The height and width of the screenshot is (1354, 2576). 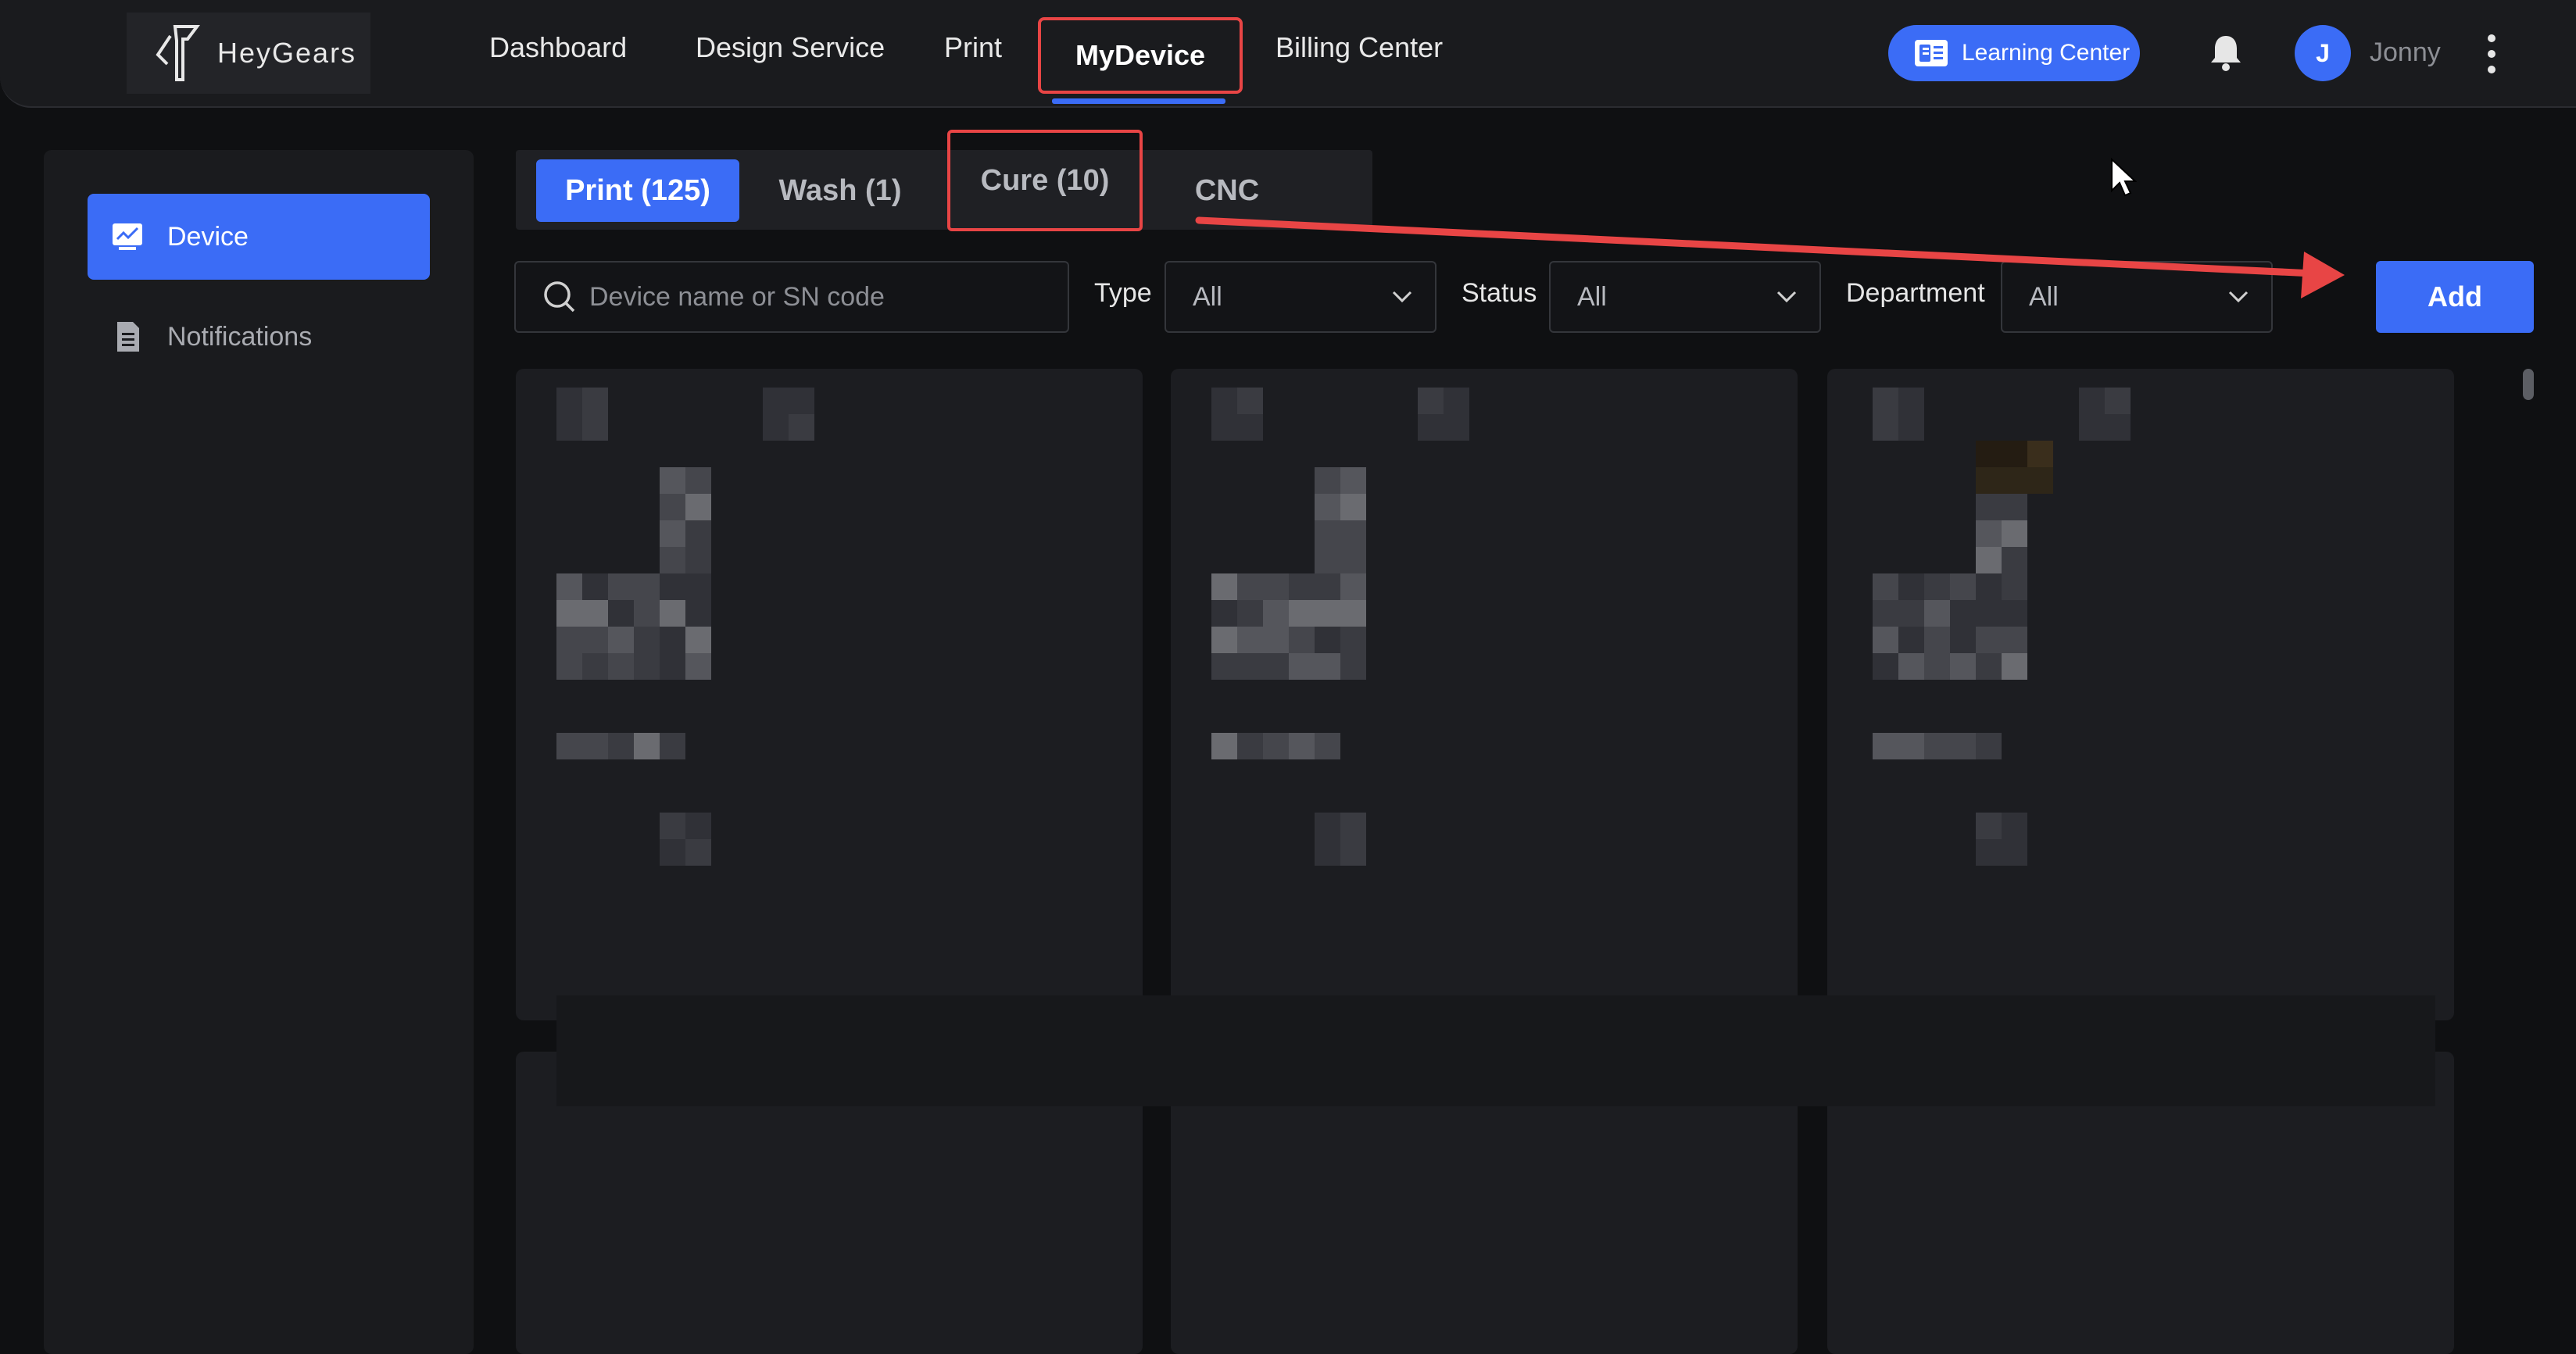 I want to click on tab-cnc: CNC, so click(x=1227, y=190).